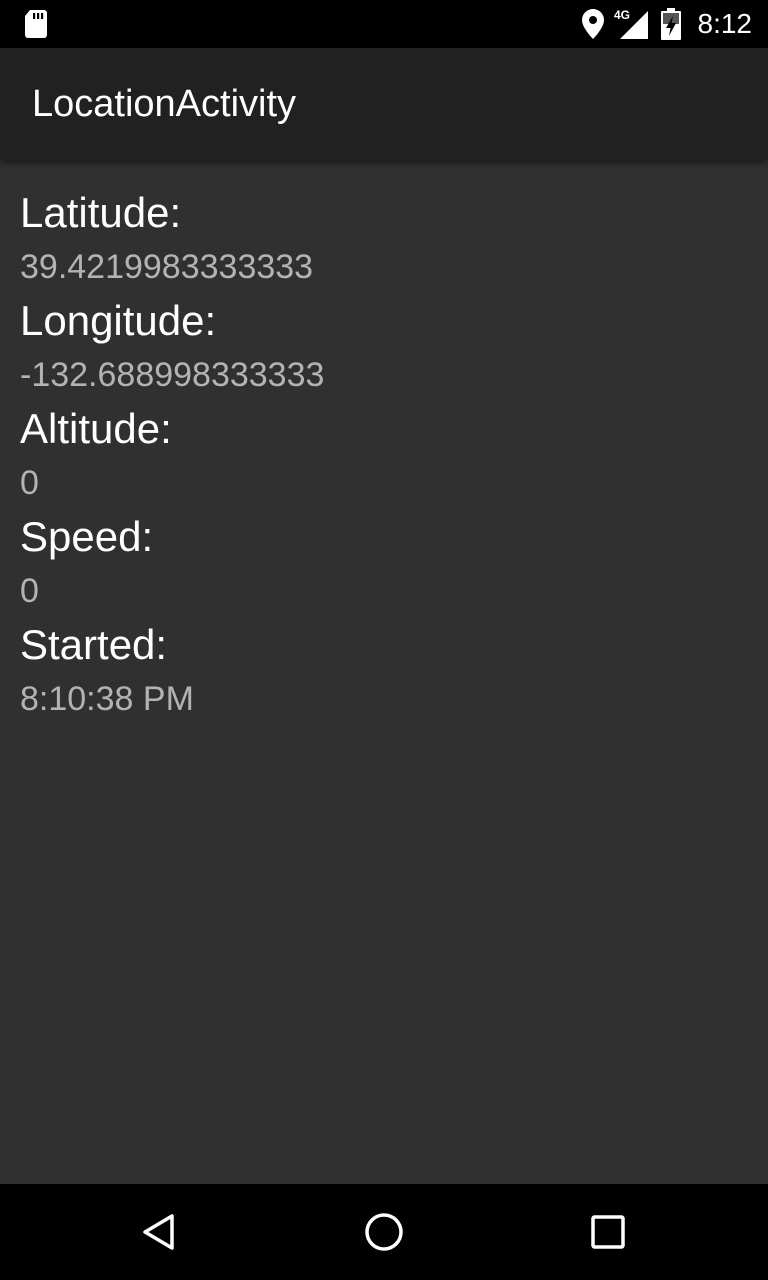  What do you see at coordinates (725, 23) in the screenshot?
I see `status-clock: 8:12` at bounding box center [725, 23].